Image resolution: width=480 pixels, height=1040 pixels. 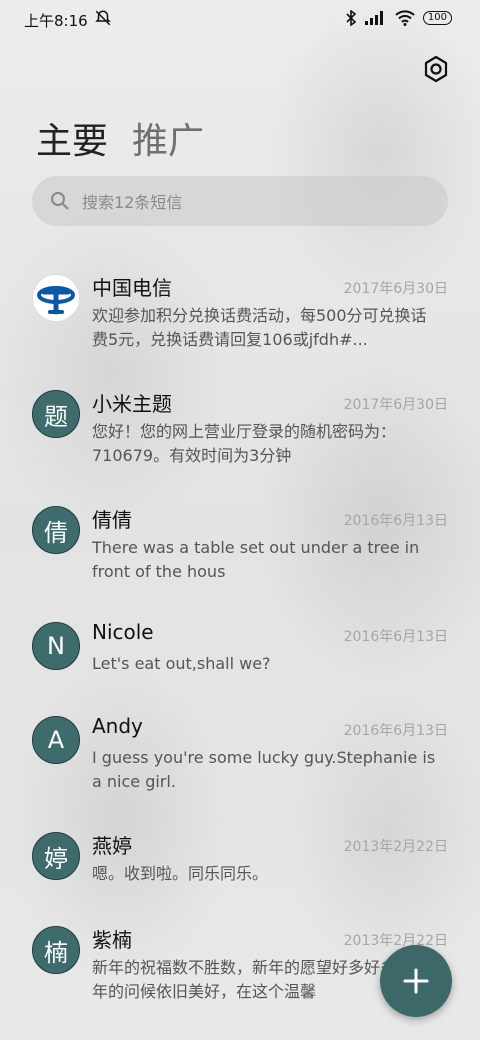 I want to click on mute-bell-icon, so click(x=103, y=18).